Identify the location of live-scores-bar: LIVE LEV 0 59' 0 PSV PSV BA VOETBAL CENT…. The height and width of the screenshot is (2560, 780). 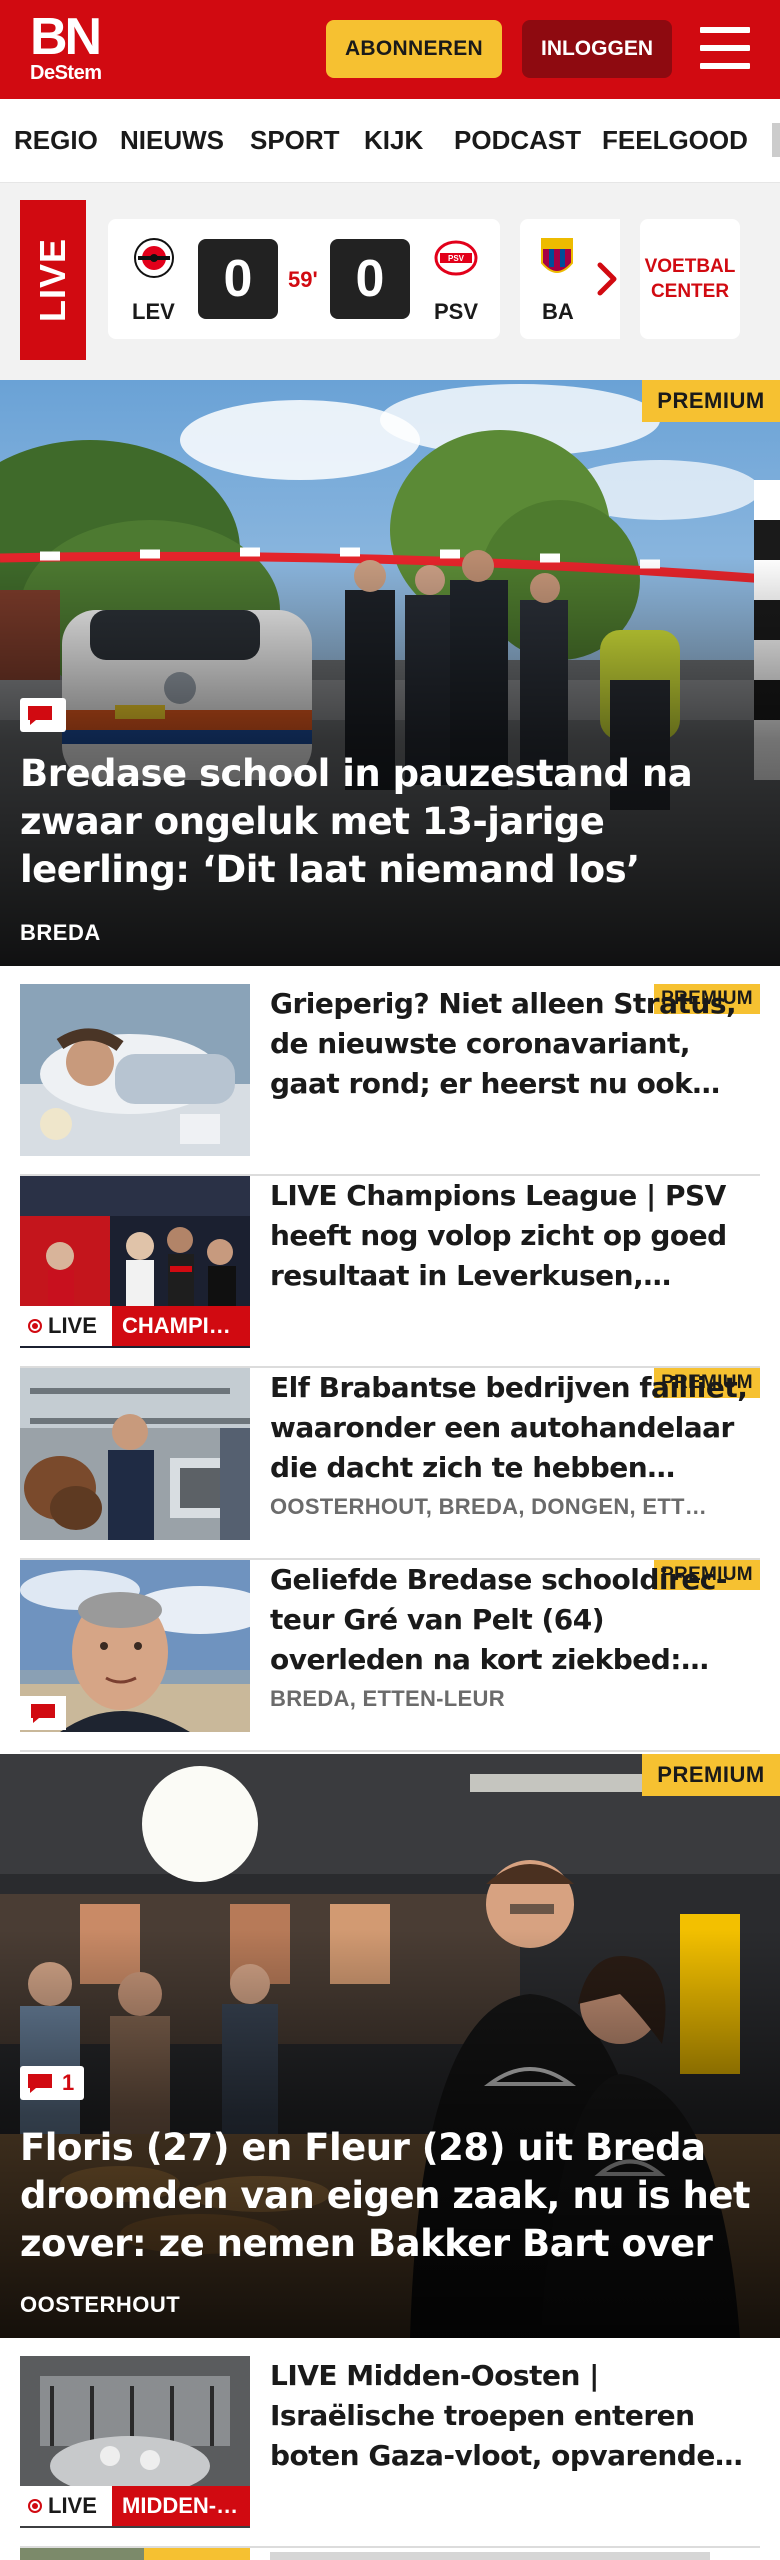
(390, 281).